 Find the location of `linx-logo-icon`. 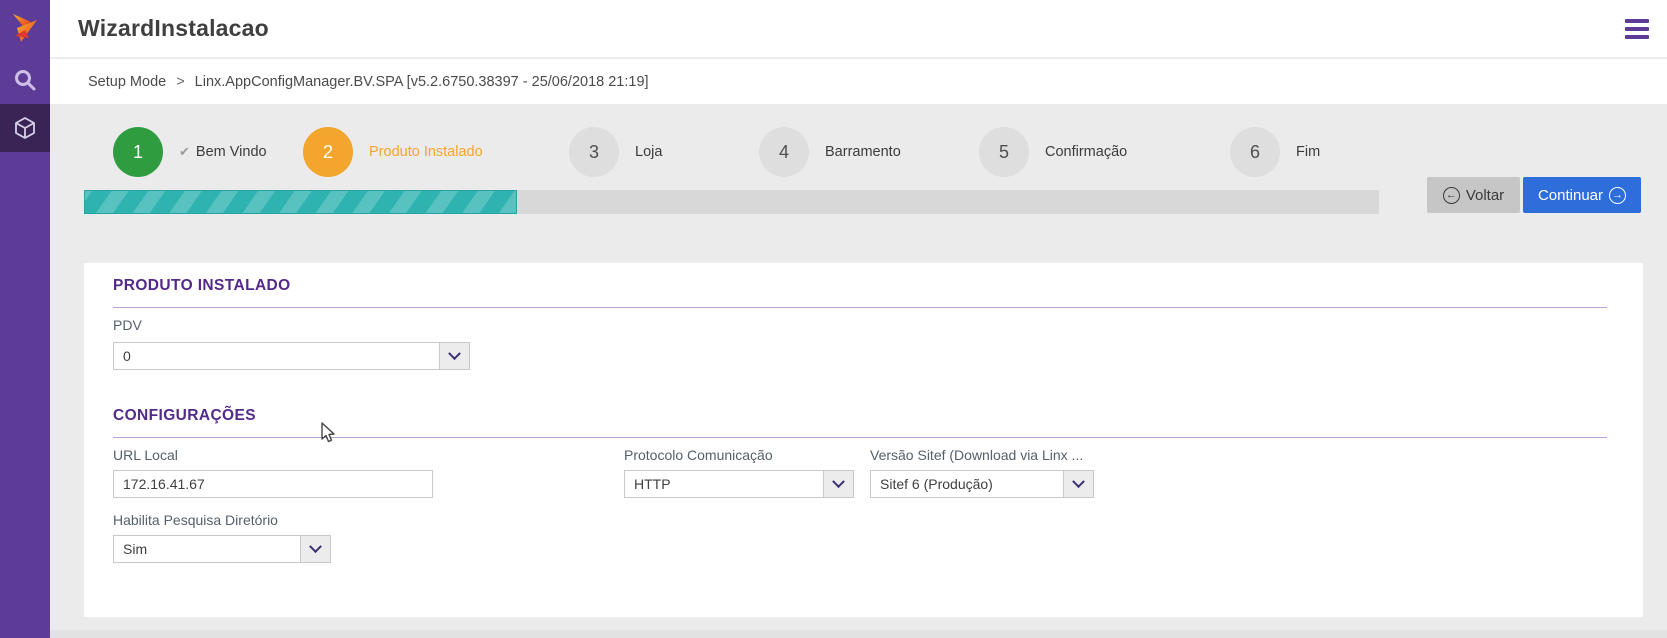

linx-logo-icon is located at coordinates (25, 28).